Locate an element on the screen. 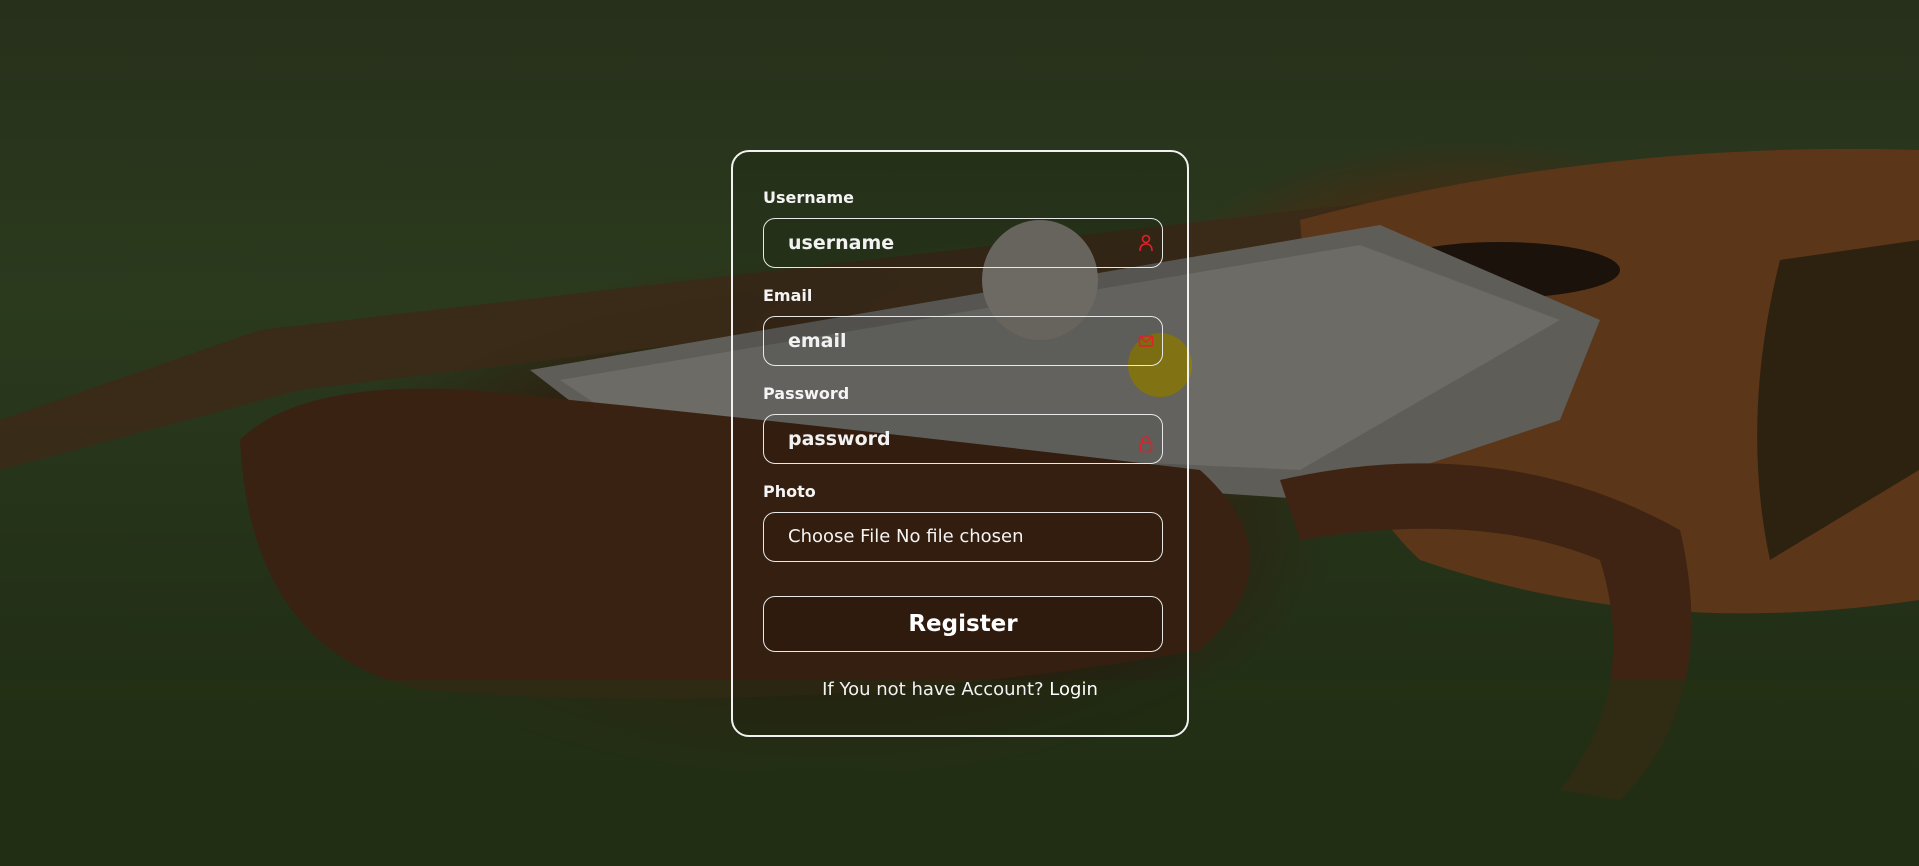 The height and width of the screenshot is (866, 1919). lock-icon is located at coordinates (1146, 444).